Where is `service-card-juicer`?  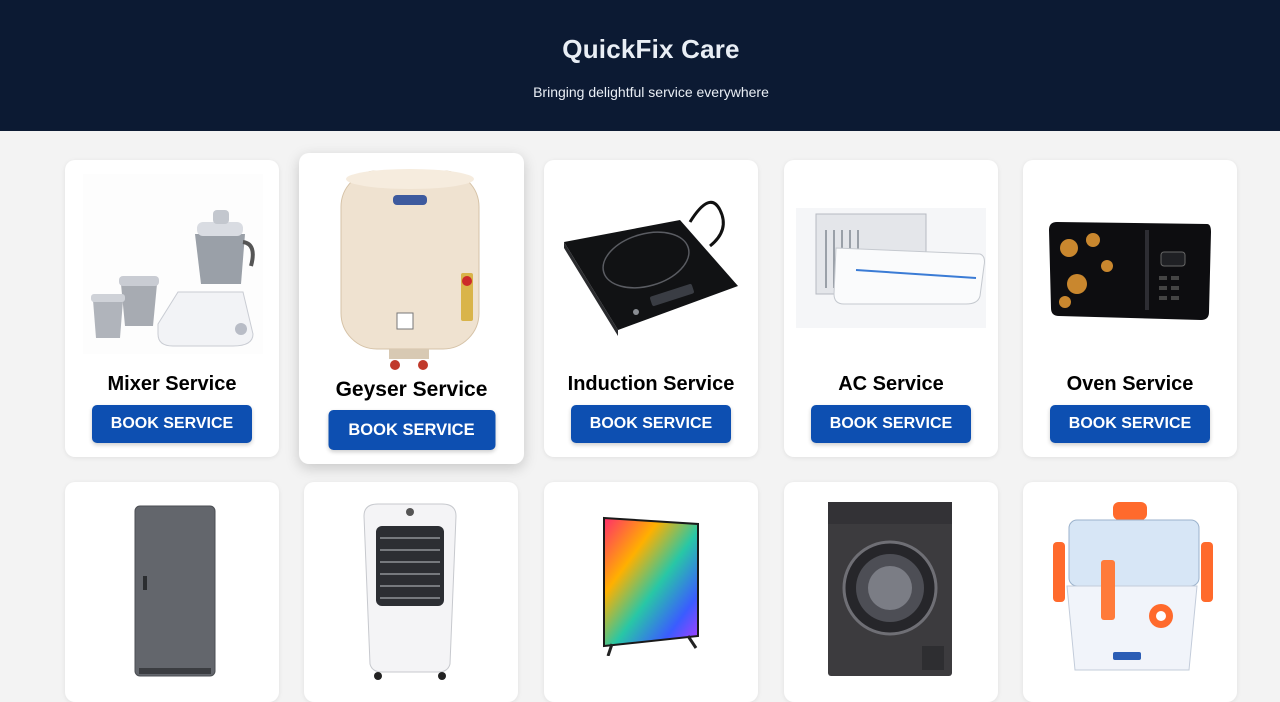
service-card-juicer is located at coordinates (1130, 592).